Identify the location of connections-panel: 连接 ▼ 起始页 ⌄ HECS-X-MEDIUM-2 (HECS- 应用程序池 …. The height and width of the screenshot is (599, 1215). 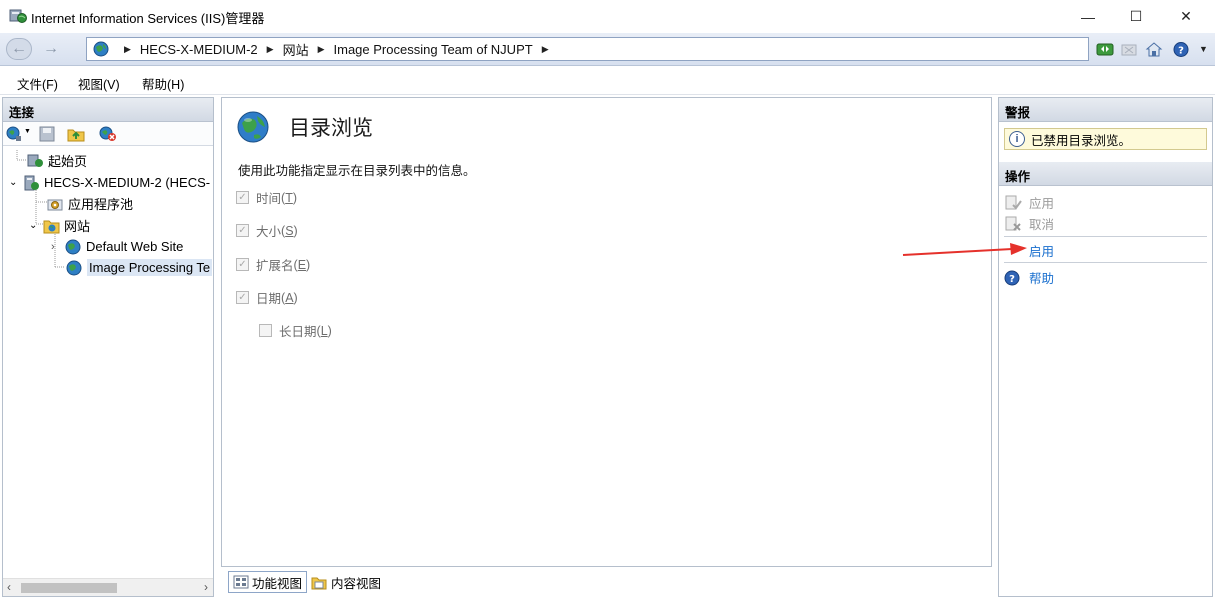
(108, 347).